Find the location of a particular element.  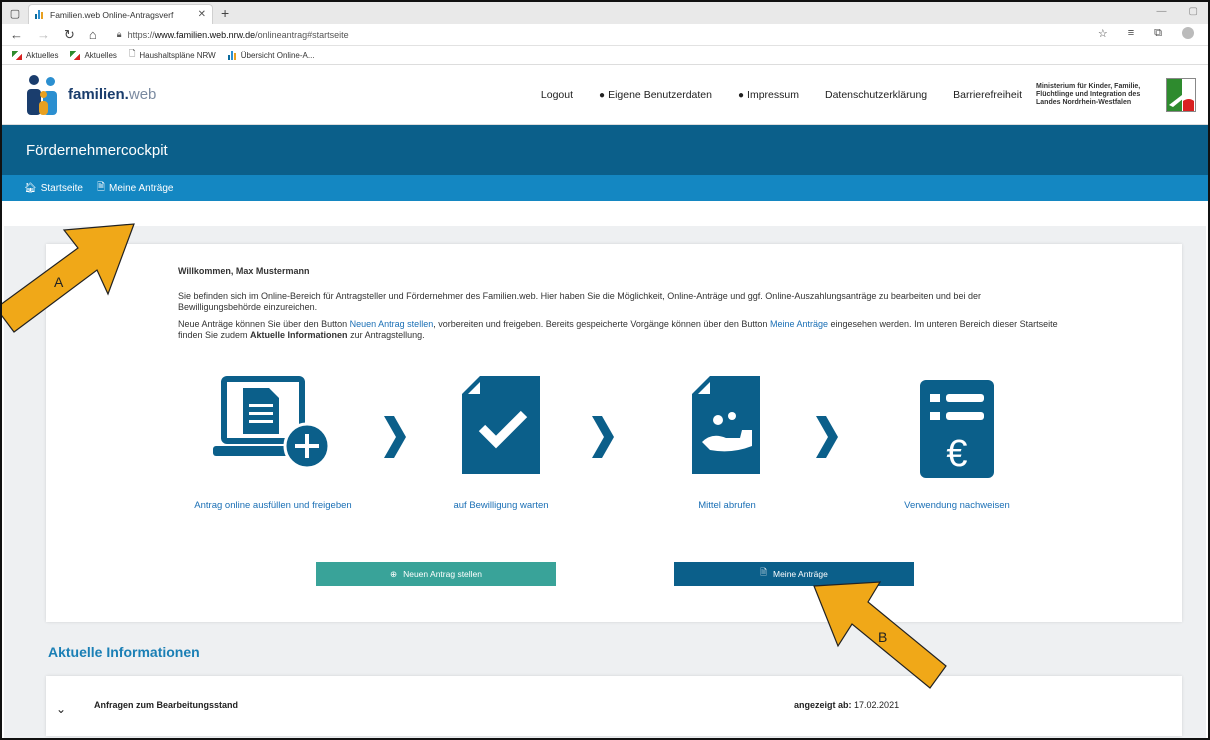

info-section-title: Aktuelle Informationen is located at coordinates (124, 652).